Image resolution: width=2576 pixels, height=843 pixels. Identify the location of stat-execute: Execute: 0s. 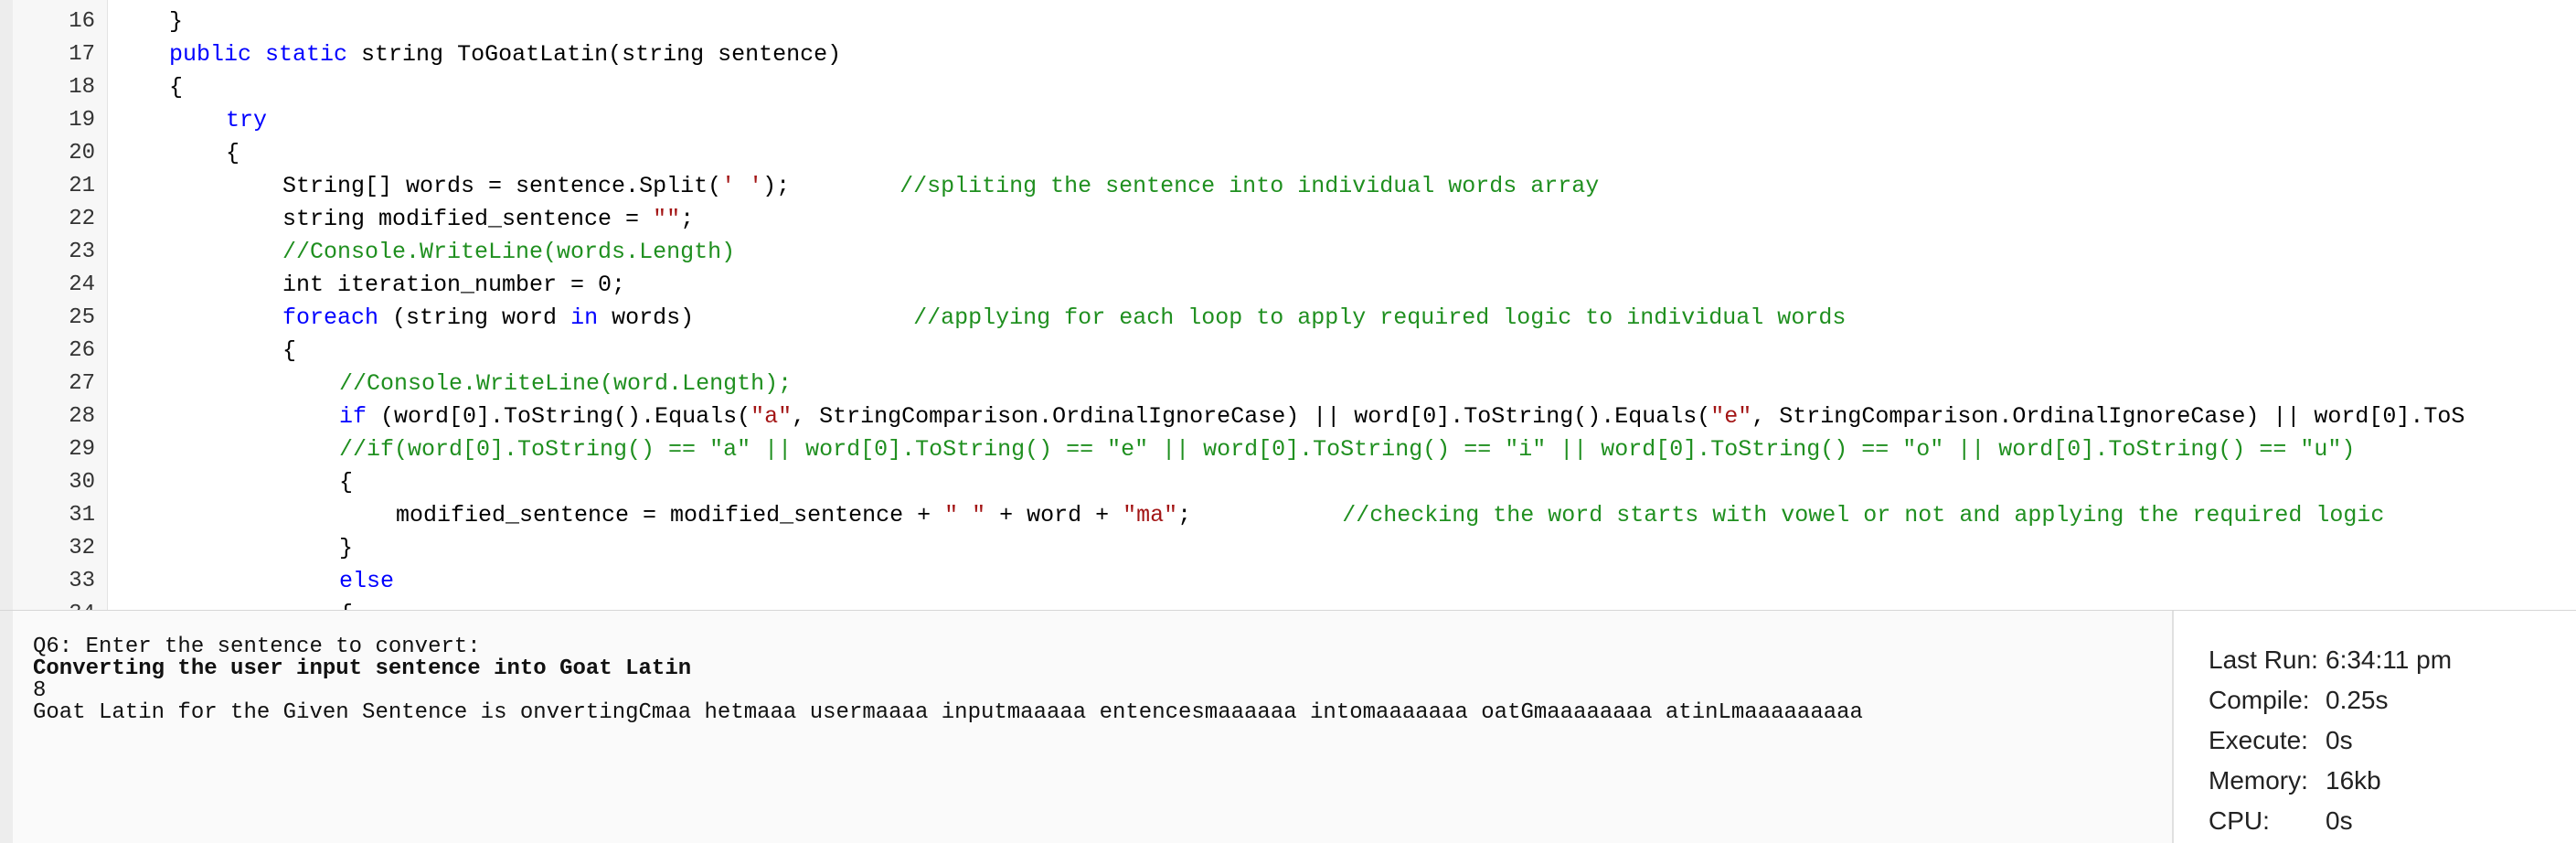
(2281, 740).